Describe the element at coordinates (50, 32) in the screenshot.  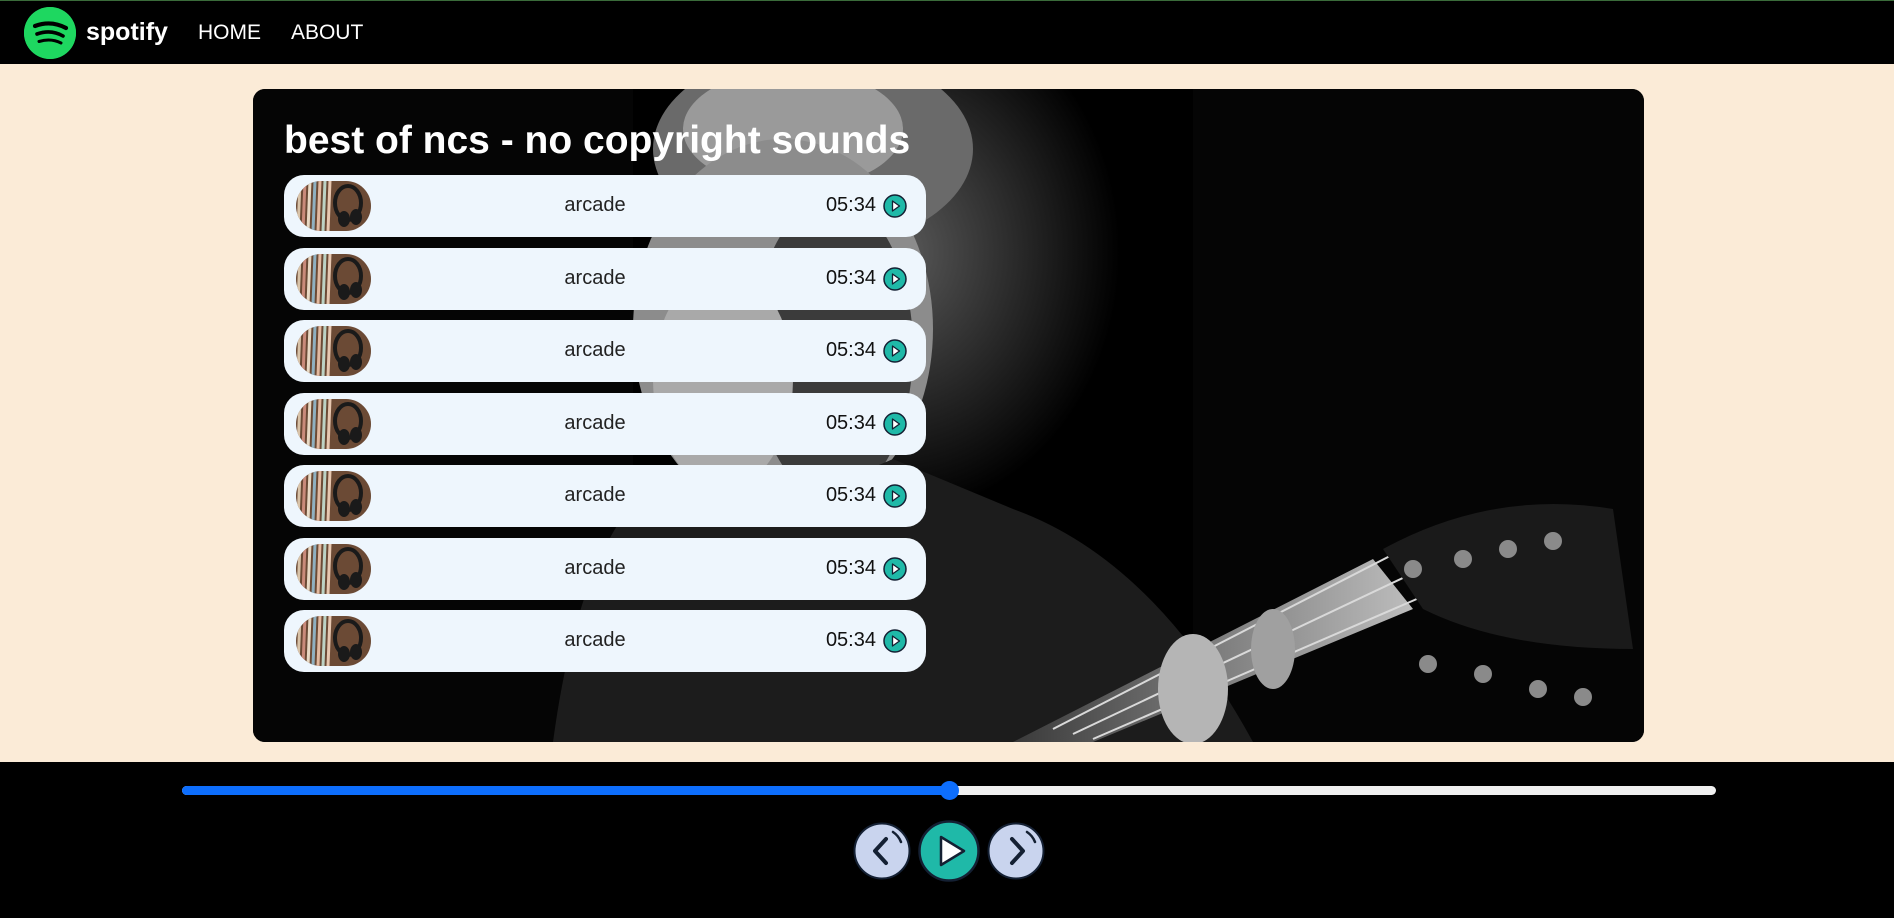
I see `spotify-logo-icon` at that location.